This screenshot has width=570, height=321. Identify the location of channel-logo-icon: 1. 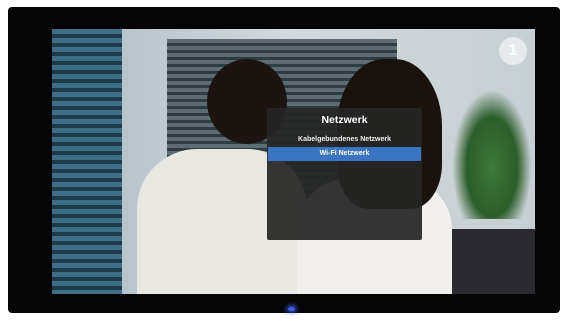
(513, 51).